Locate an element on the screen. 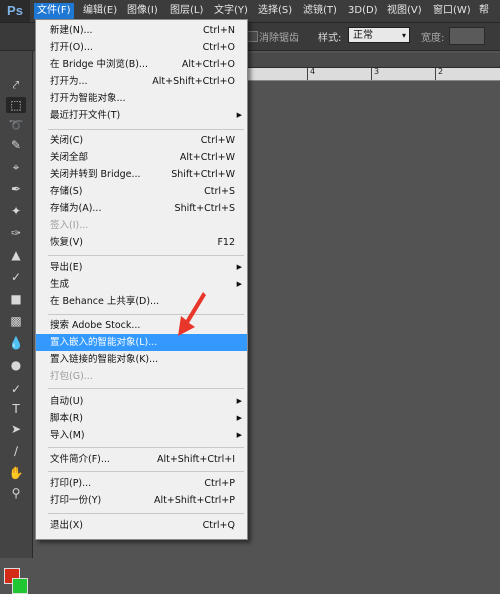 The height and width of the screenshot is (594, 500). path-select-tool-icon: ➤ is located at coordinates (16, 429).